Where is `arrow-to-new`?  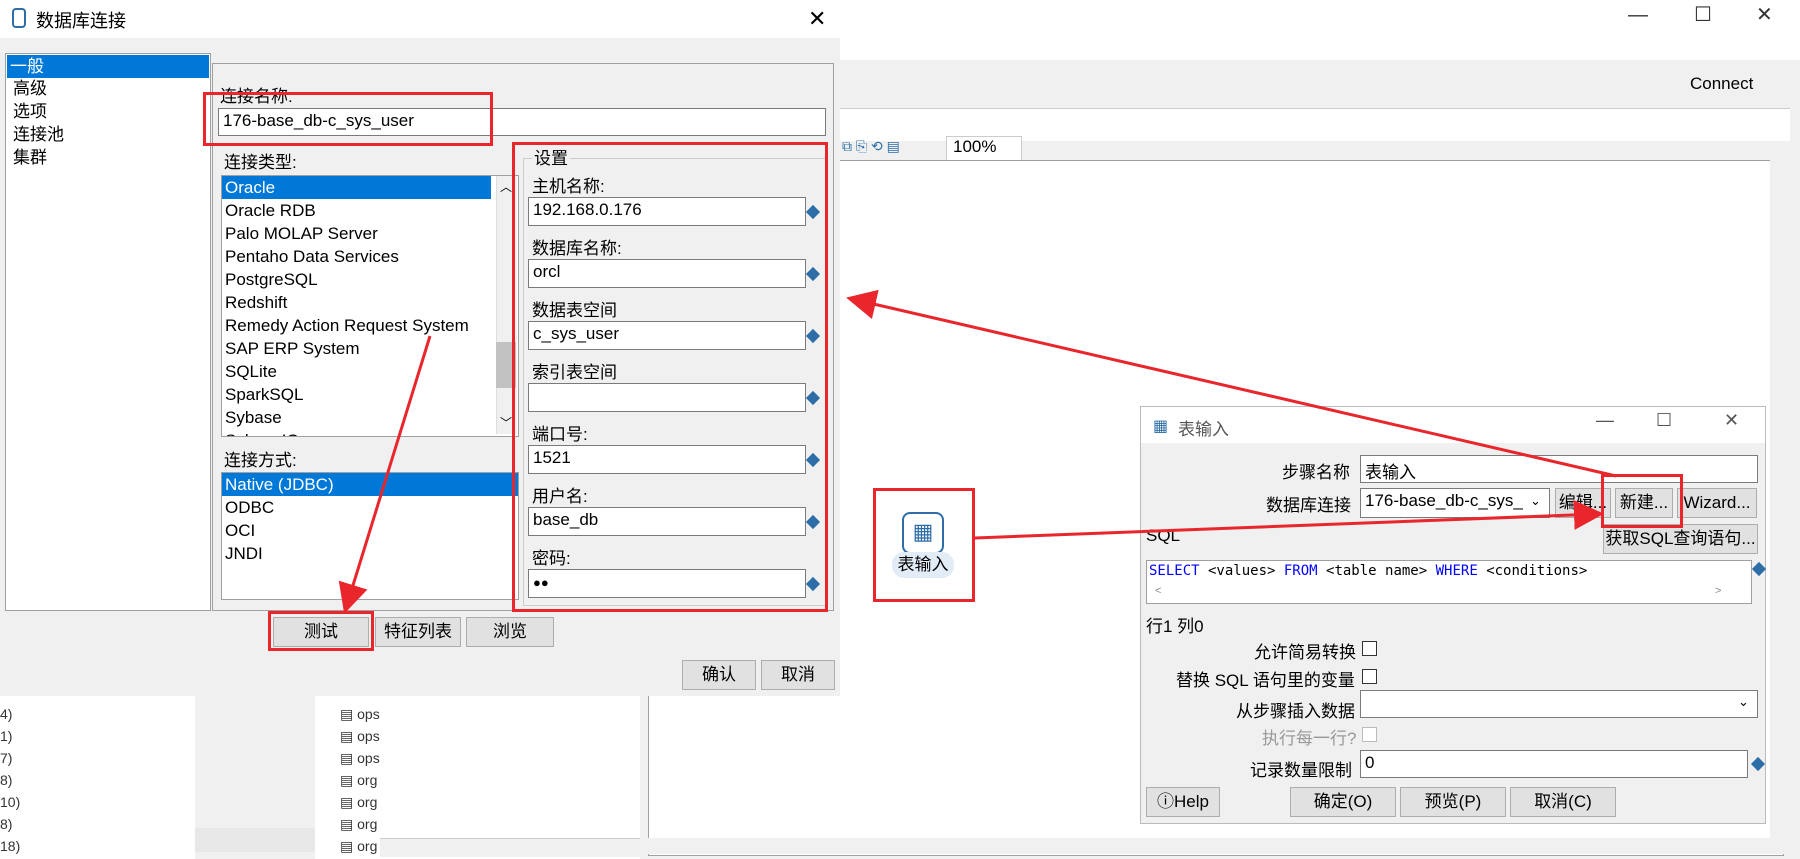
arrow-to-new is located at coordinates (1289, 519).